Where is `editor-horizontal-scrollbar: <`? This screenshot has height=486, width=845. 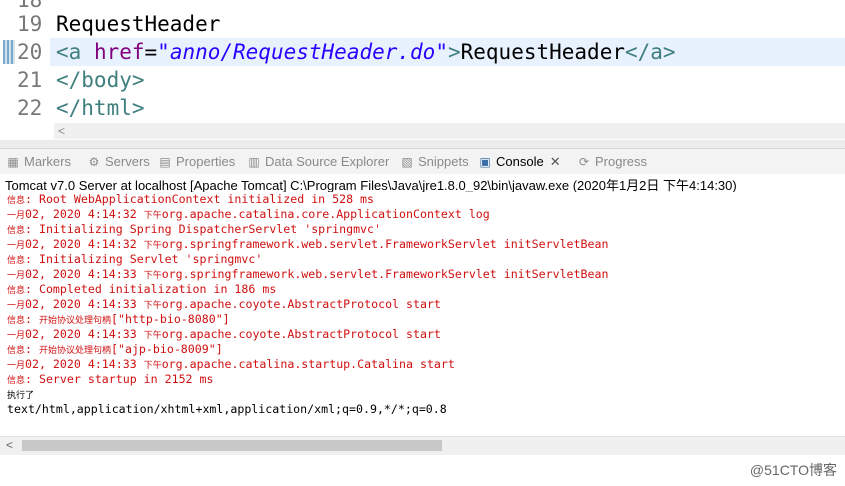
editor-horizontal-scrollbar: < is located at coordinates (449, 131).